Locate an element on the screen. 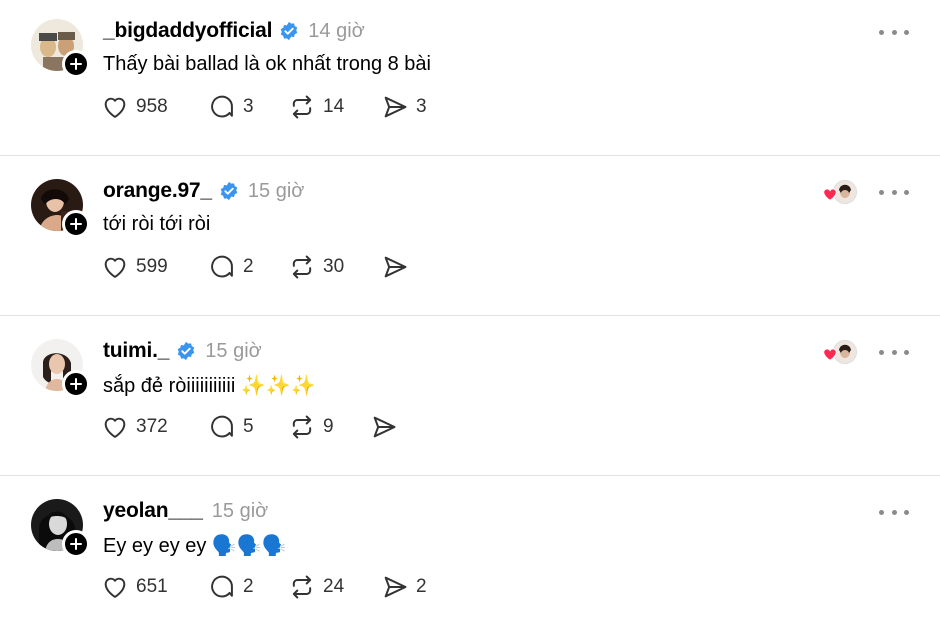  like-button: 651 is located at coordinates (154, 587).